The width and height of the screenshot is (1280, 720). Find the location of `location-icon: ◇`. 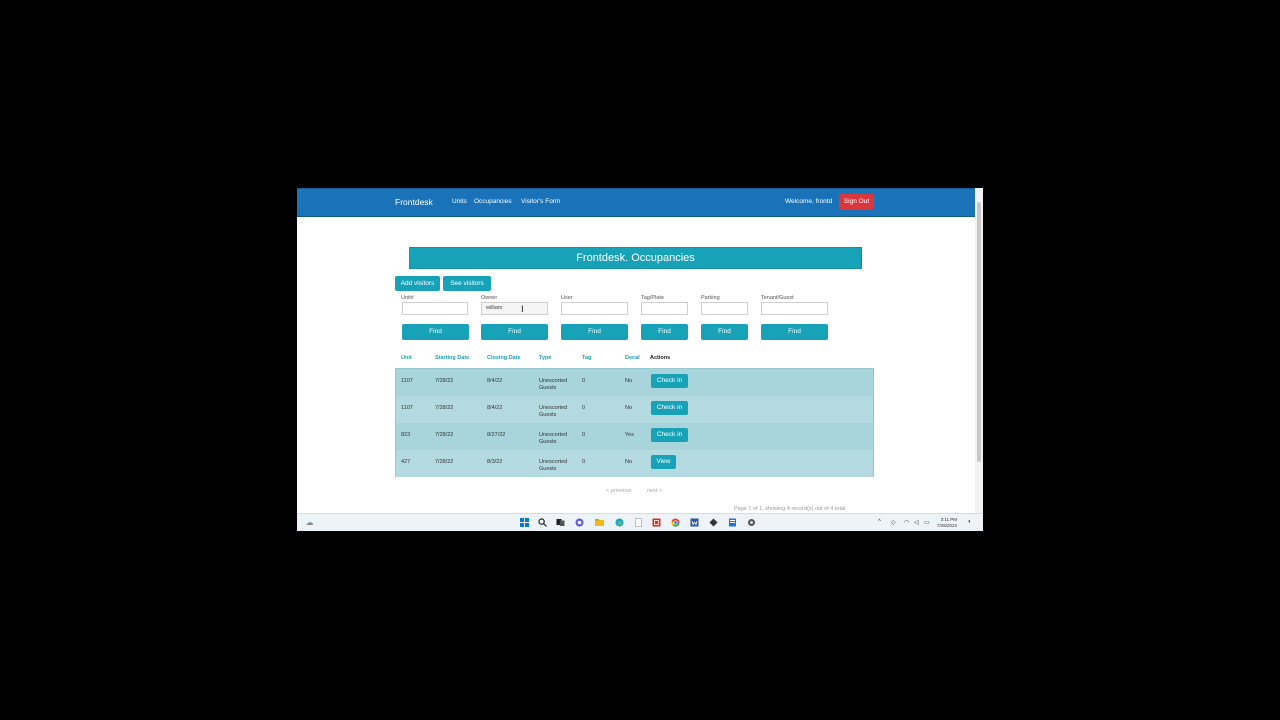

location-icon: ◇ is located at coordinates (893, 522).